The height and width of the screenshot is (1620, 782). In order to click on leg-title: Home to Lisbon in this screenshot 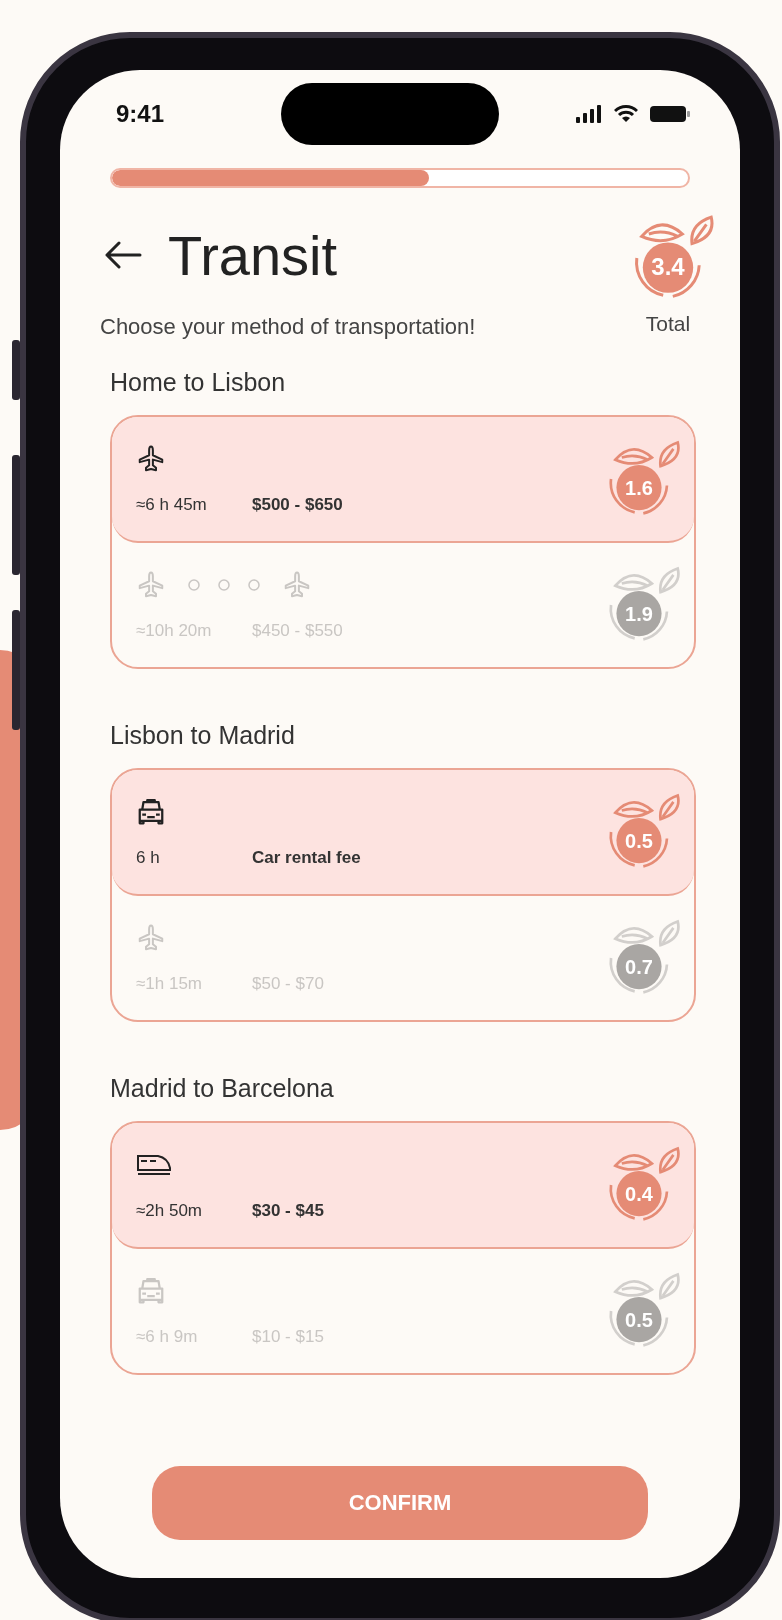, I will do `click(198, 382)`.